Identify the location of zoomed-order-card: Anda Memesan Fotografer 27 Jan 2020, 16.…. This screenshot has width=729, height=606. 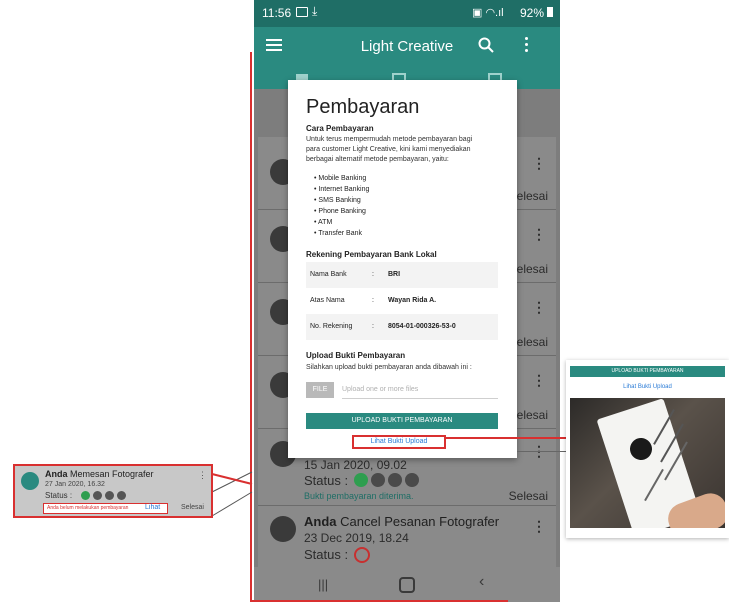
(113, 491).